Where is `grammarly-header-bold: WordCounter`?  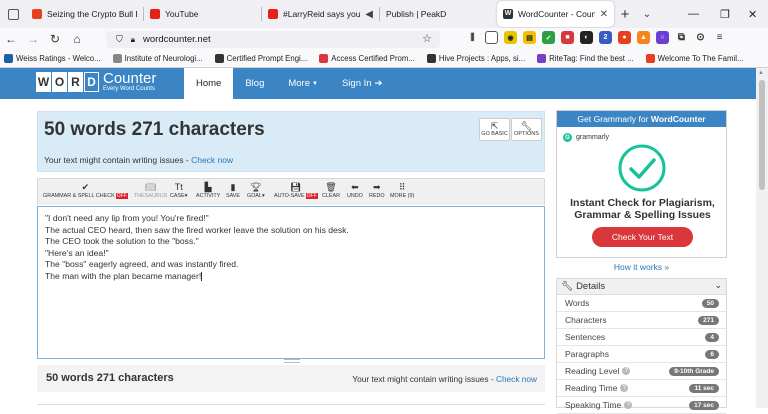
grammarly-header-bold: WordCounter is located at coordinates (678, 119).